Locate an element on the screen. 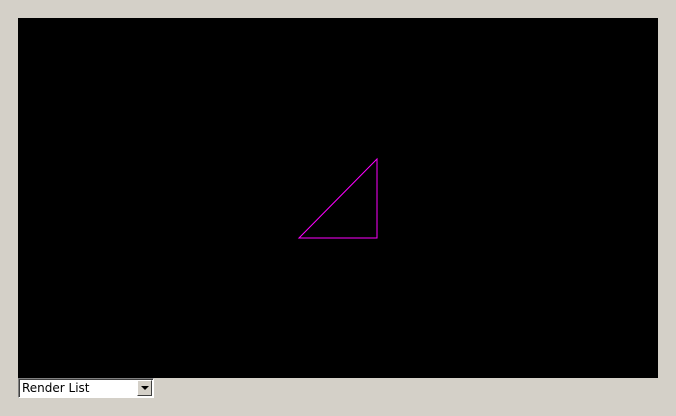  dropdown-button is located at coordinates (144, 388).